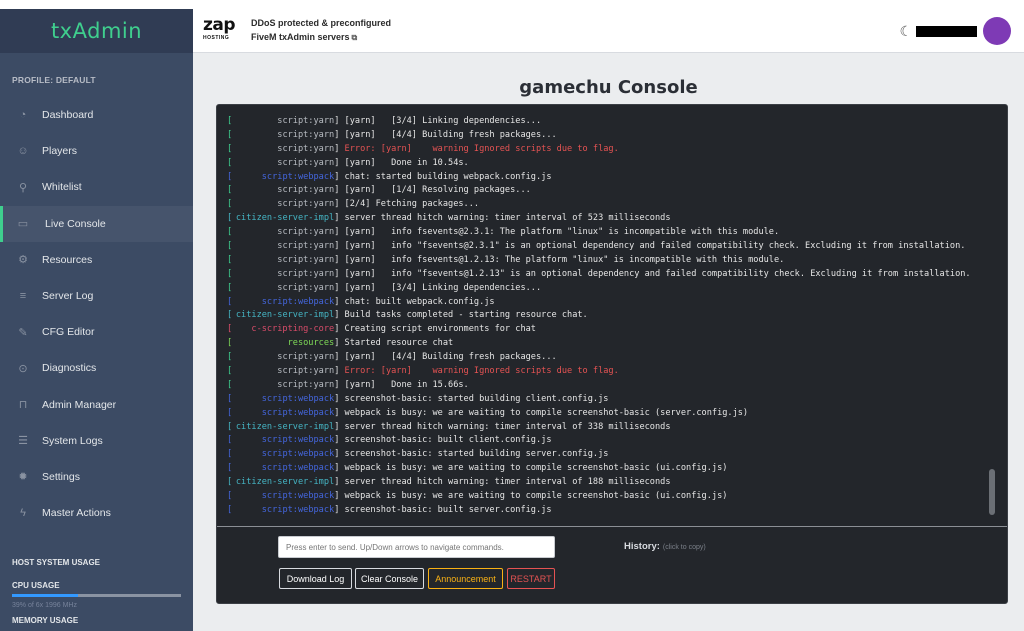  Describe the element at coordinates (96, 441) in the screenshot. I see `sidebar-item-system-logs: ☰ System Logs` at that location.